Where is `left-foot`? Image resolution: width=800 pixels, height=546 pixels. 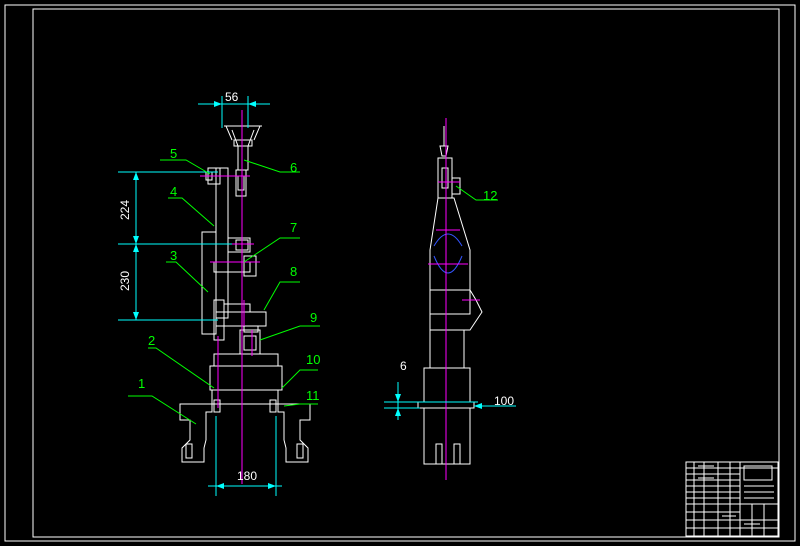 left-foot is located at coordinates (196, 433).